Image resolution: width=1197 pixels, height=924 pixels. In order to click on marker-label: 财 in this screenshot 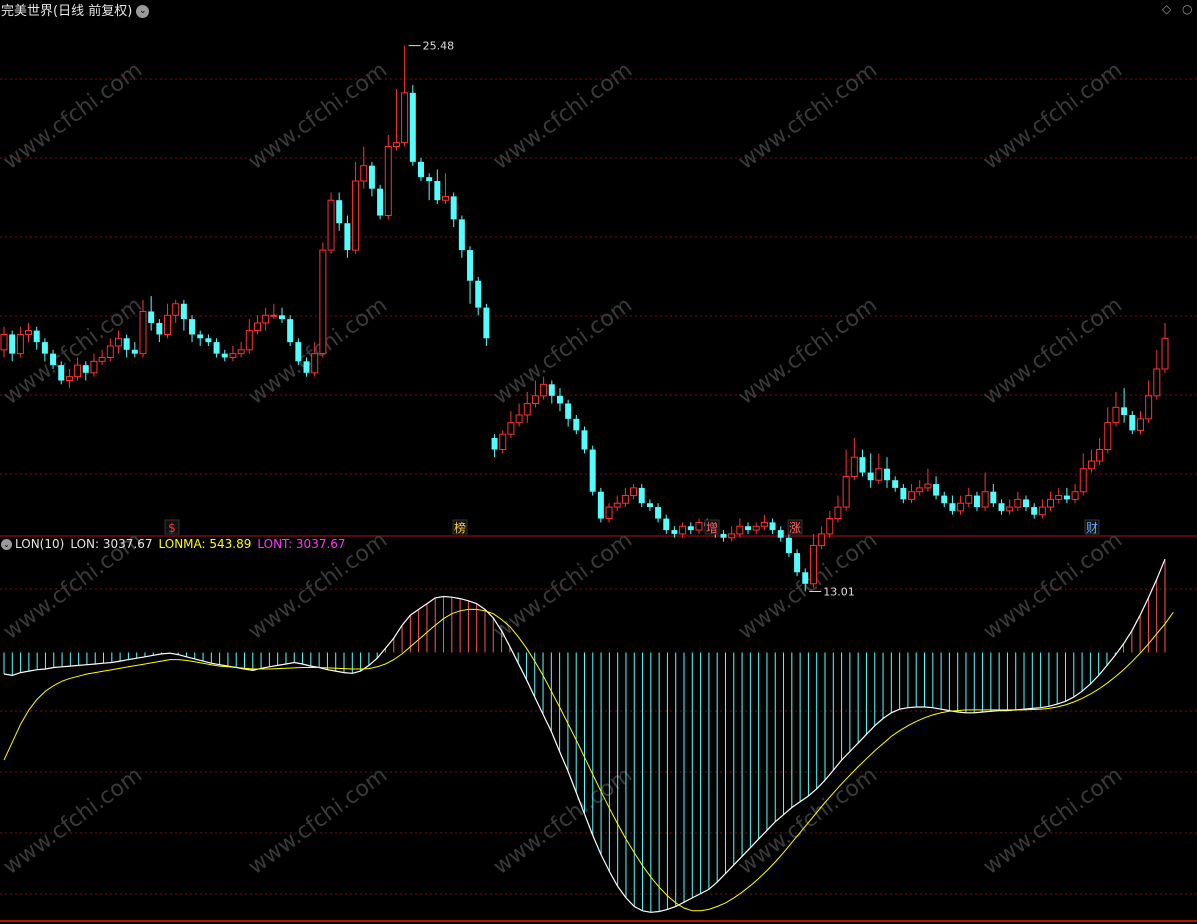, I will do `click(1092, 528)`.